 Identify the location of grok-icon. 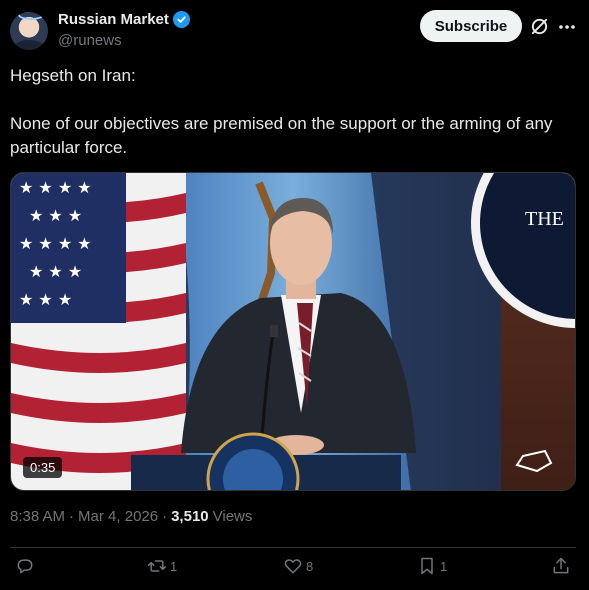
(539, 26).